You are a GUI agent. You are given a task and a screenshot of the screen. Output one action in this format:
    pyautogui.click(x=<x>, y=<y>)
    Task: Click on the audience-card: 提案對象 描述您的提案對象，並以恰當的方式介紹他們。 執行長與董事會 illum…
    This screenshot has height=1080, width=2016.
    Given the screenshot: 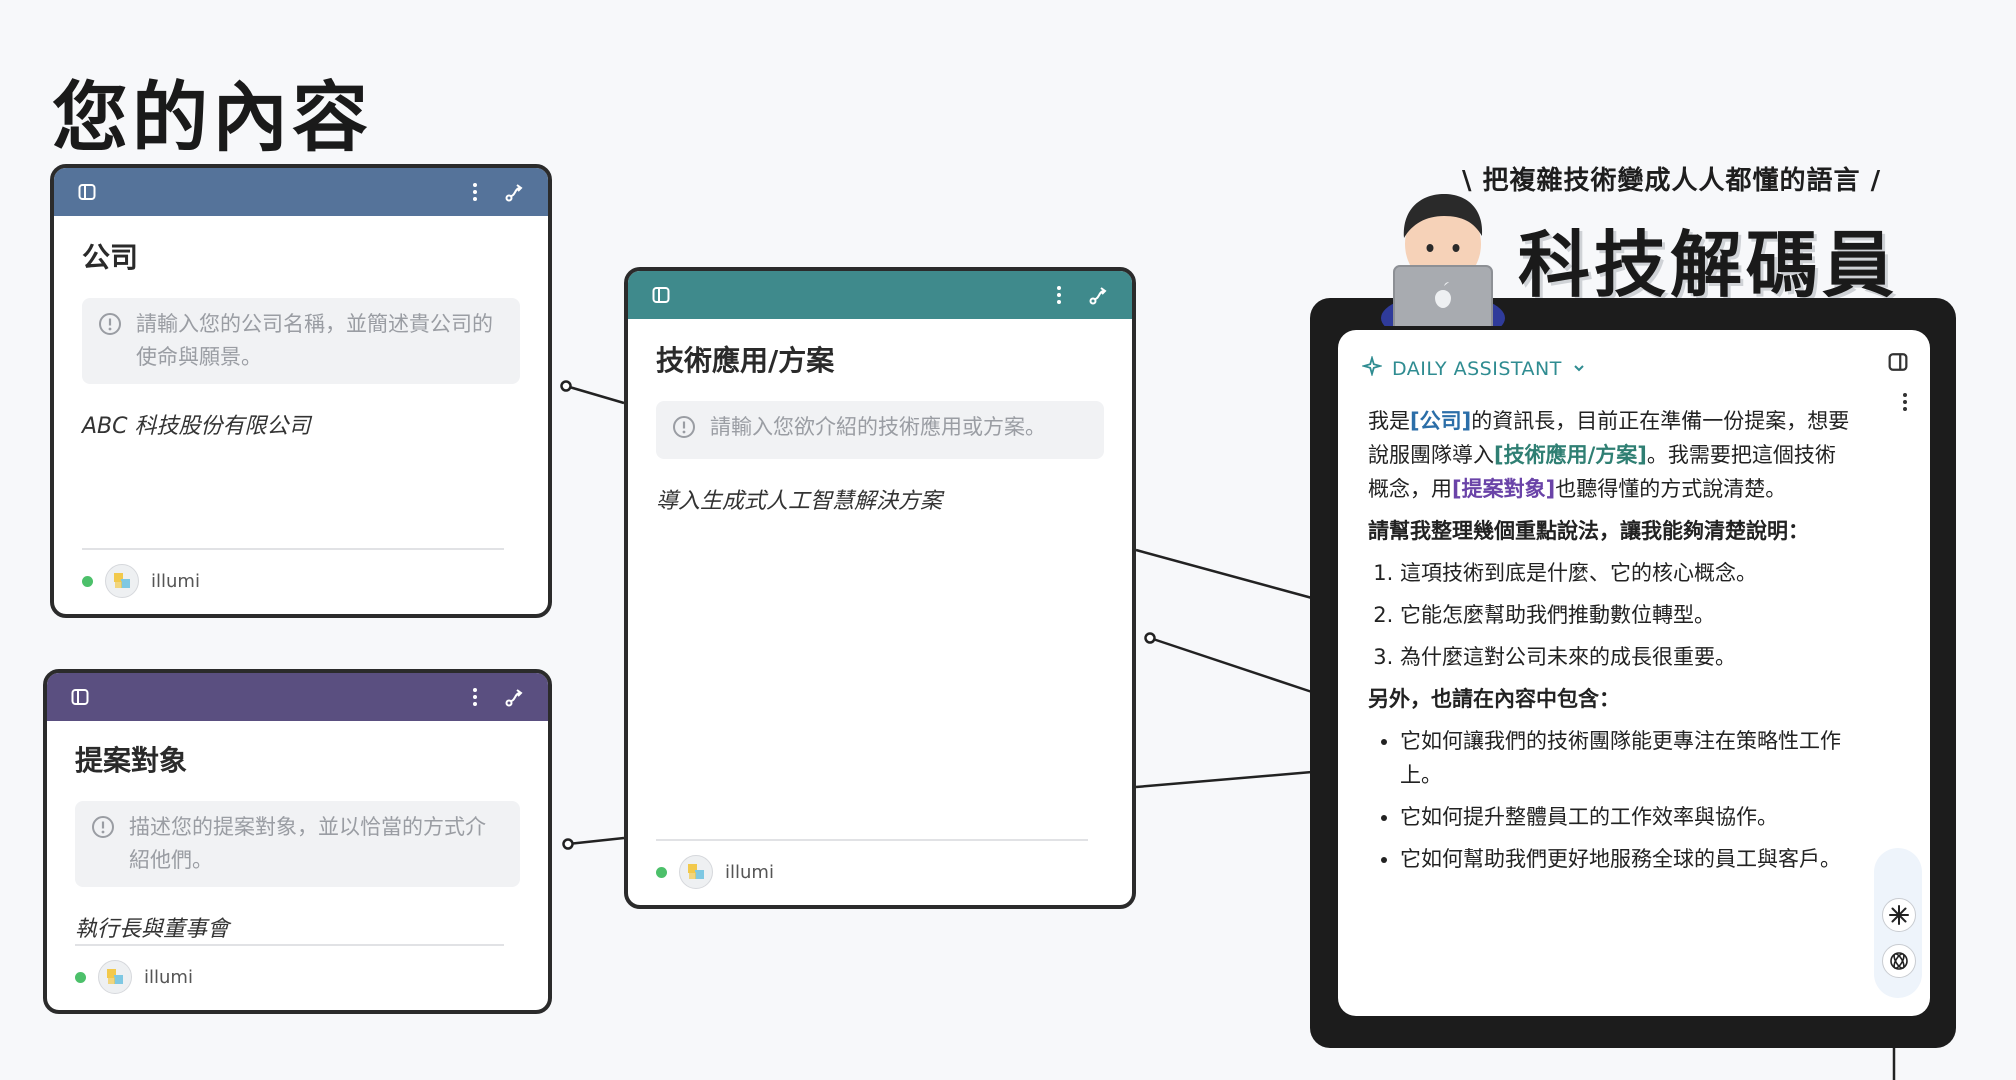 What is the action you would take?
    pyautogui.click(x=297, y=841)
    